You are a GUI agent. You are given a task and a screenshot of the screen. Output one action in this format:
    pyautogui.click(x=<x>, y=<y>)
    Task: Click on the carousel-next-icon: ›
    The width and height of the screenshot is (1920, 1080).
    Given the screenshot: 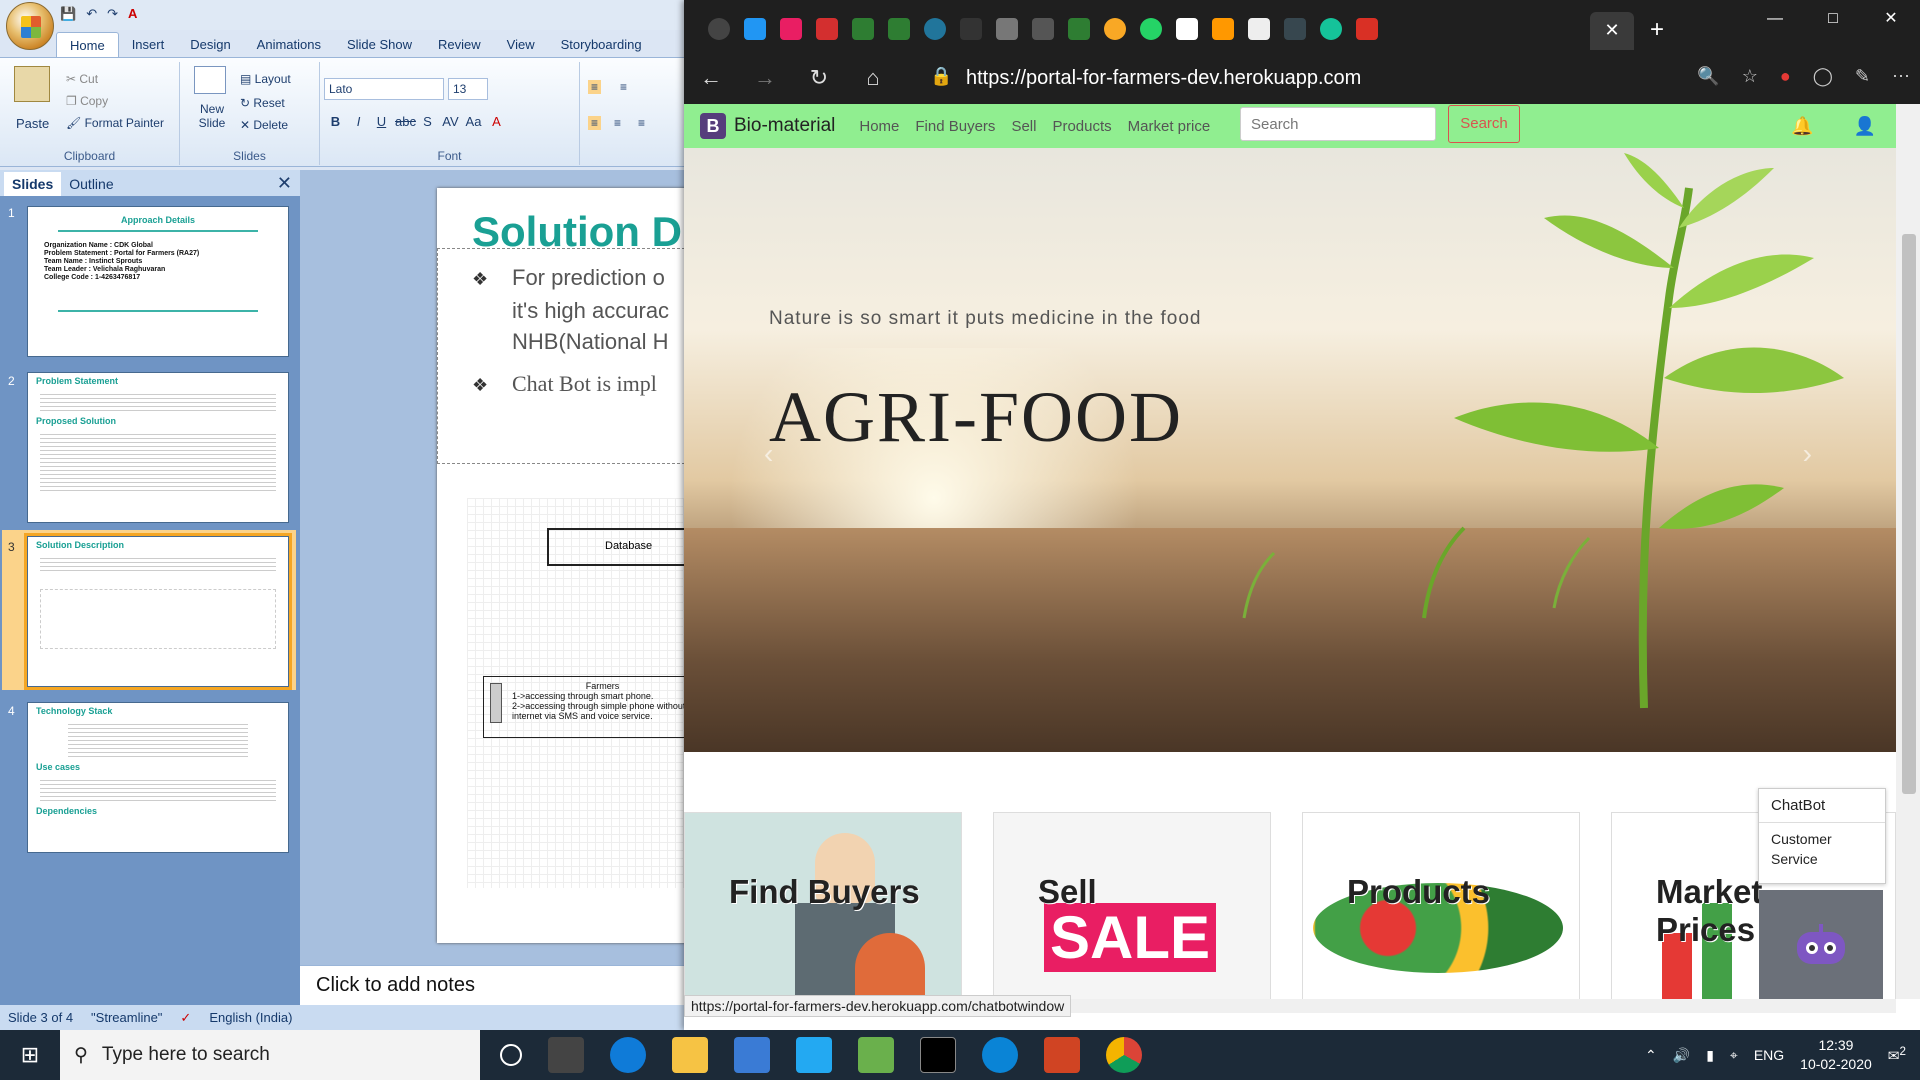 What is the action you would take?
    pyautogui.click(x=1807, y=454)
    